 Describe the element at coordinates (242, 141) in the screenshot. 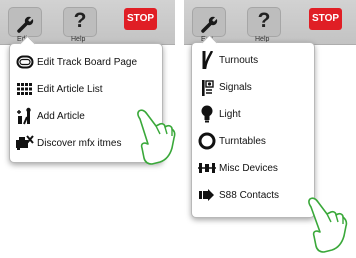

I see `menu-item-label: Turntables` at that location.